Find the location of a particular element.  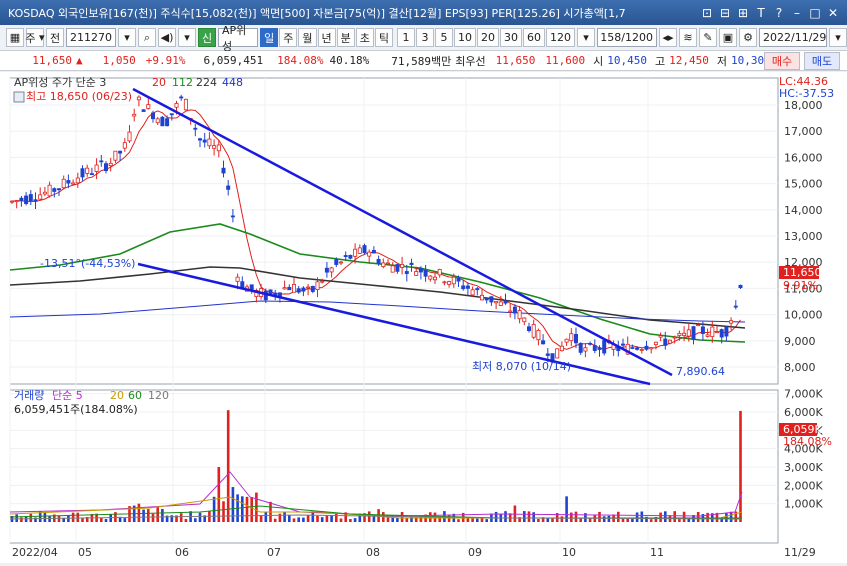

low-label: 저 is located at coordinates (721, 61).